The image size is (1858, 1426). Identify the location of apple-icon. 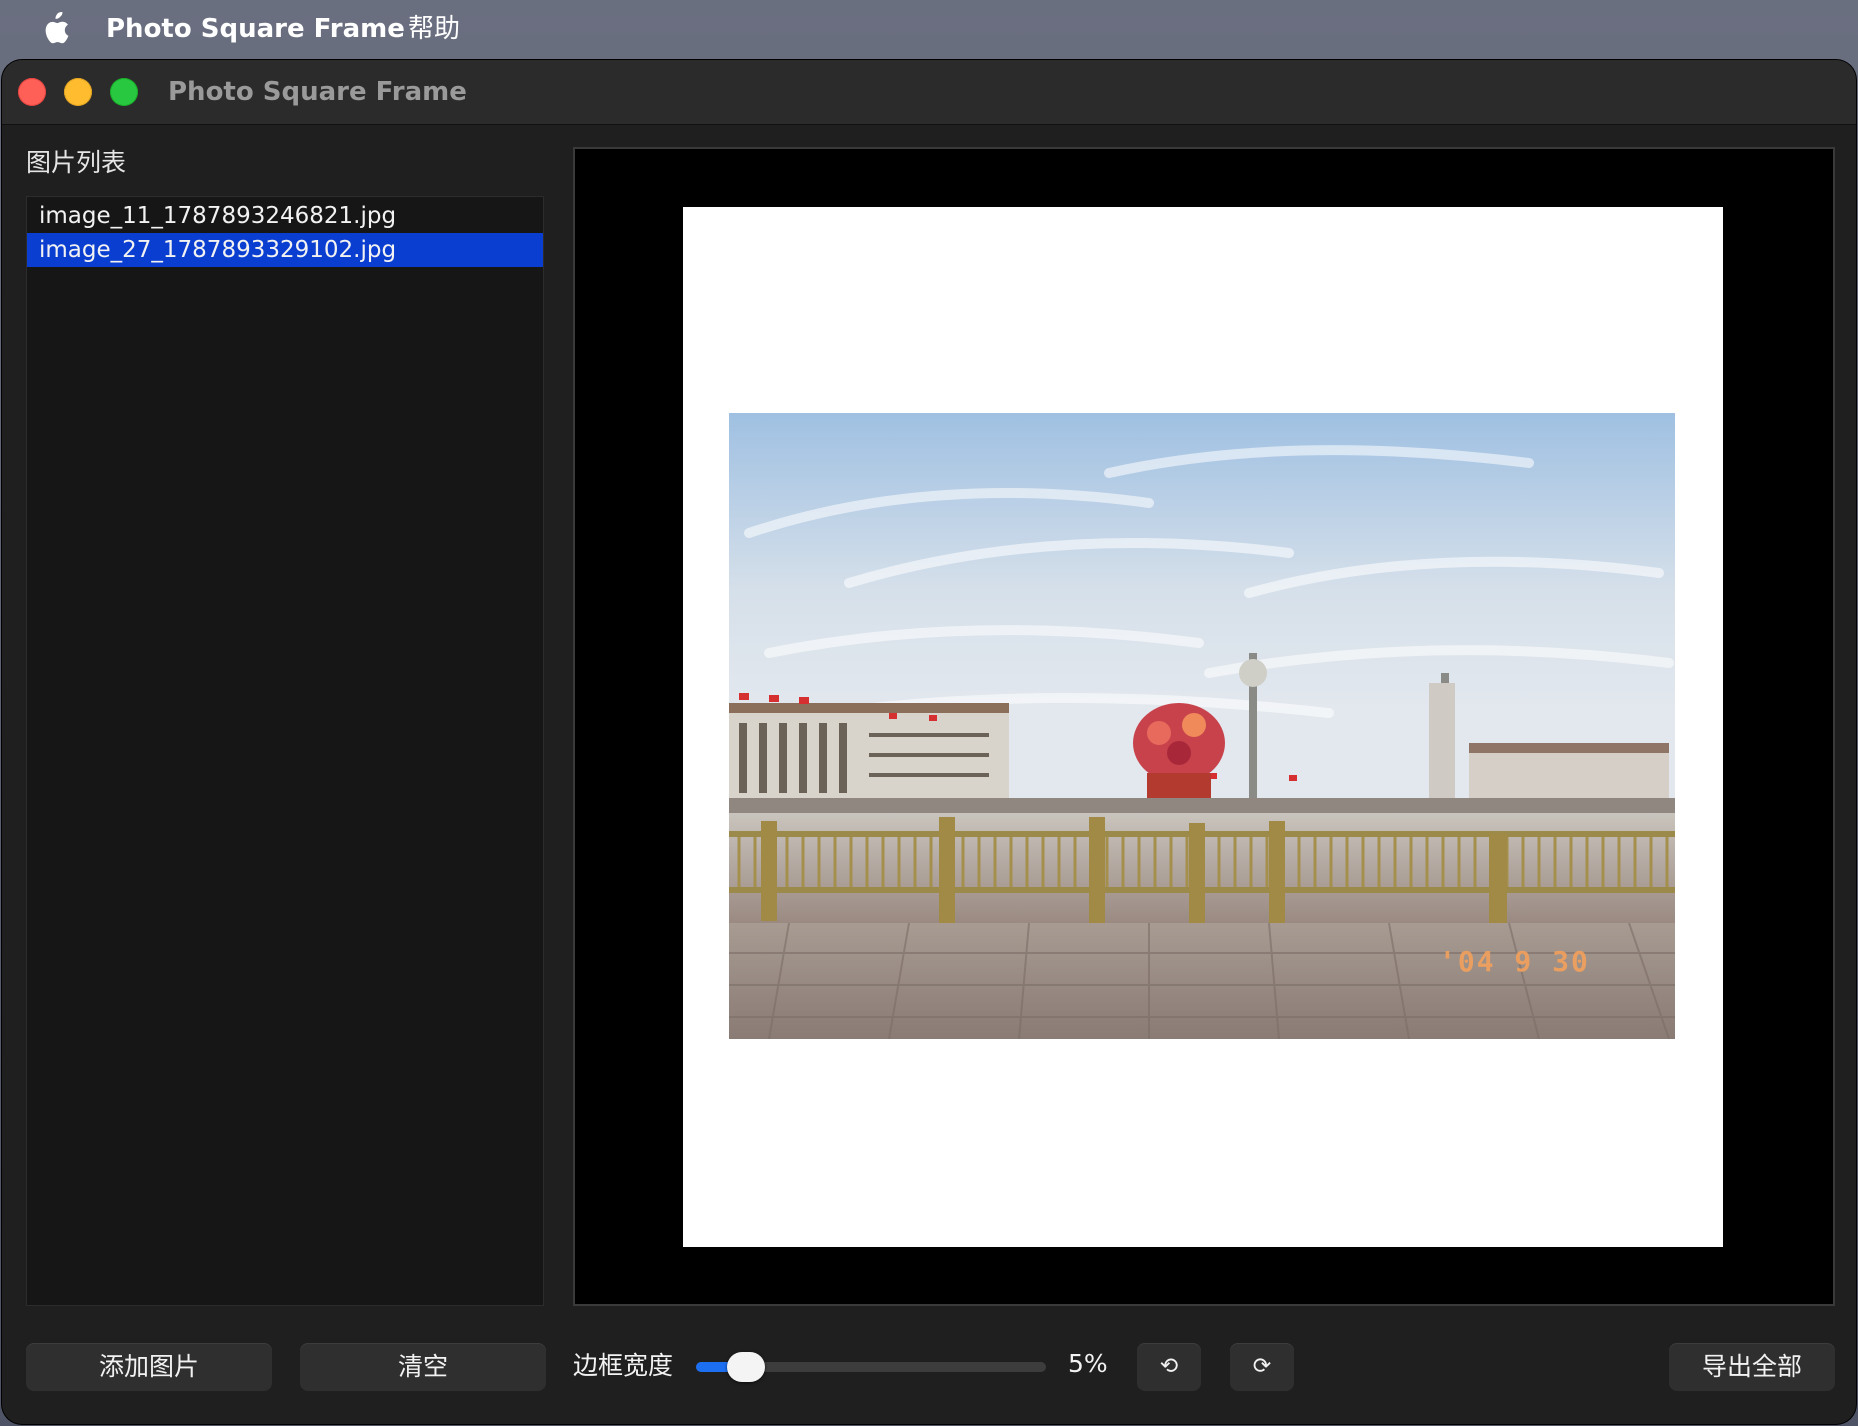
(55, 29).